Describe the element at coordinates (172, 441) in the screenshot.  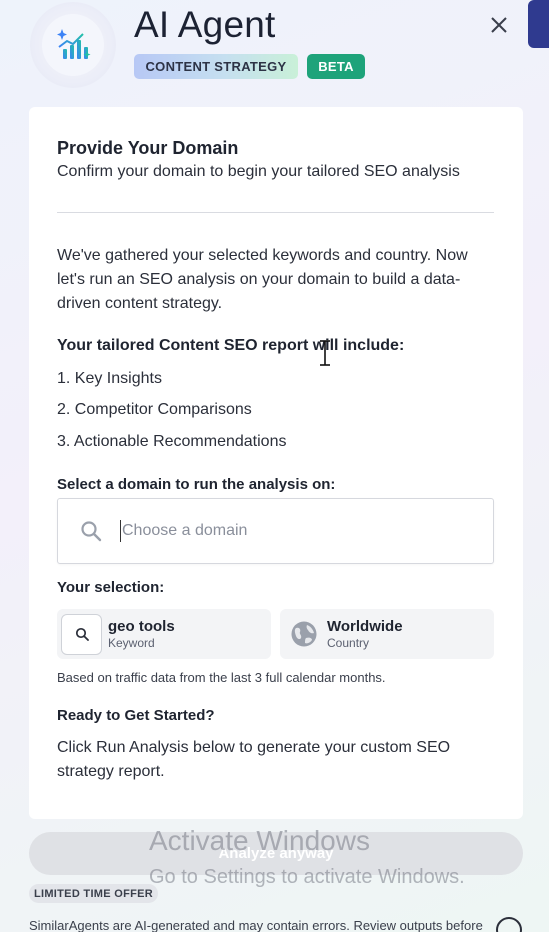
I see `report-item: 3. Actionable Recommendations` at that location.